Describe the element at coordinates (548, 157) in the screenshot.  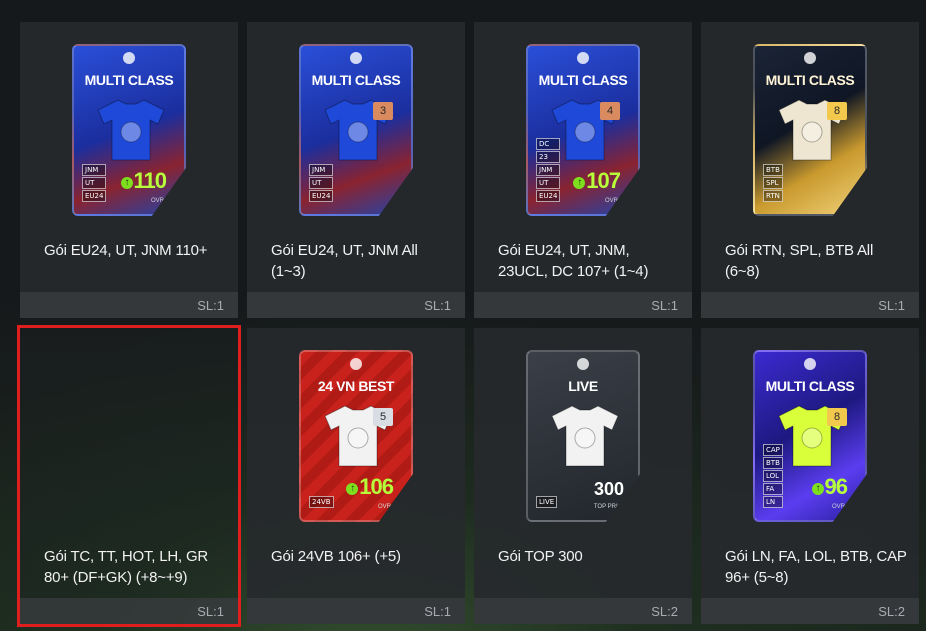
I see `season-tag: 23` at that location.